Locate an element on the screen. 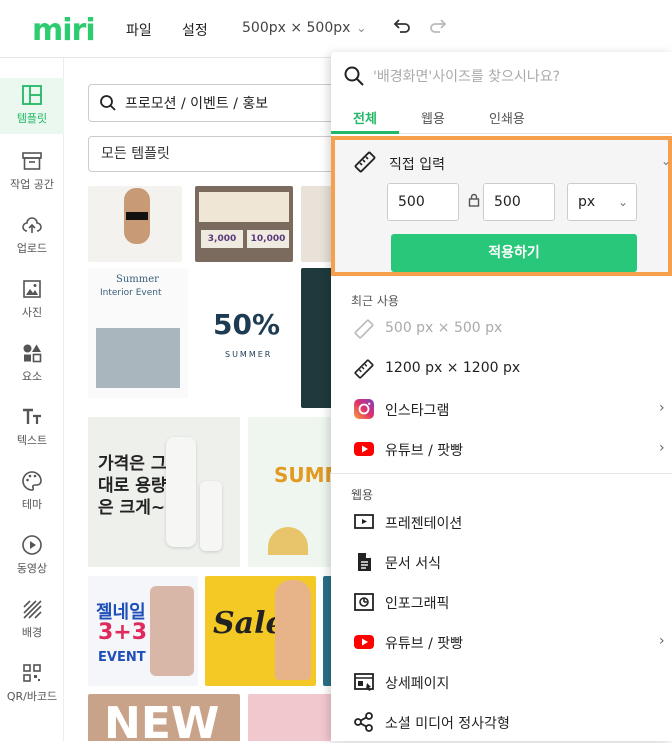 The image size is (672, 743). web-section-label: 웹용 is located at coordinates (362, 495).